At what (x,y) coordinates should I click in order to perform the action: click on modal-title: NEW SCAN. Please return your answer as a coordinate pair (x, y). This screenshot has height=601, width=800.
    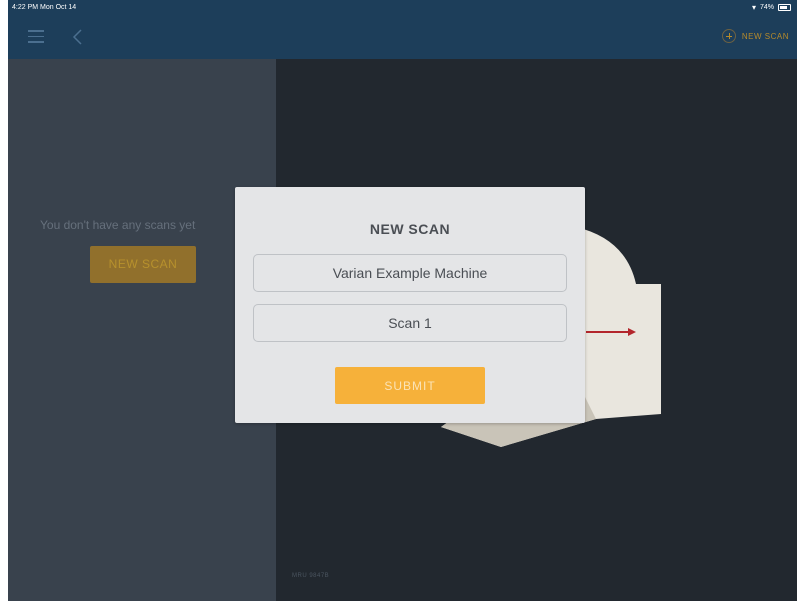
    Looking at the image, I should click on (410, 229).